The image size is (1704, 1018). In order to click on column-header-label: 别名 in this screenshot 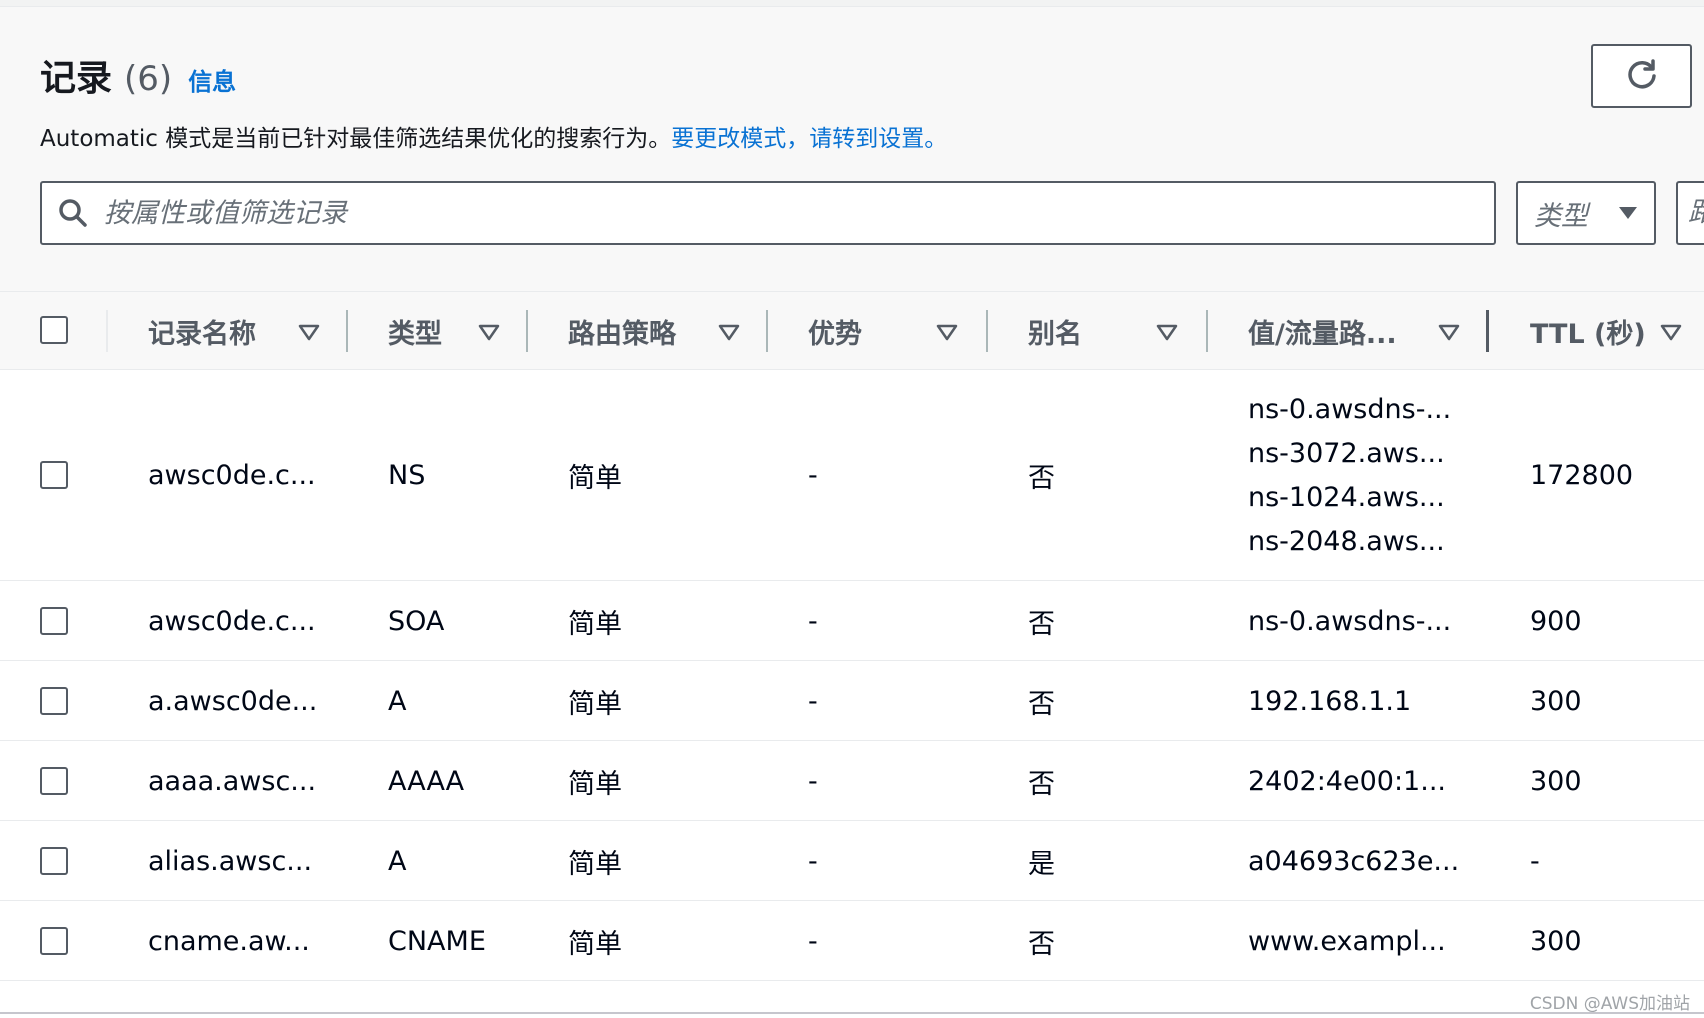, I will do `click(1055, 334)`.